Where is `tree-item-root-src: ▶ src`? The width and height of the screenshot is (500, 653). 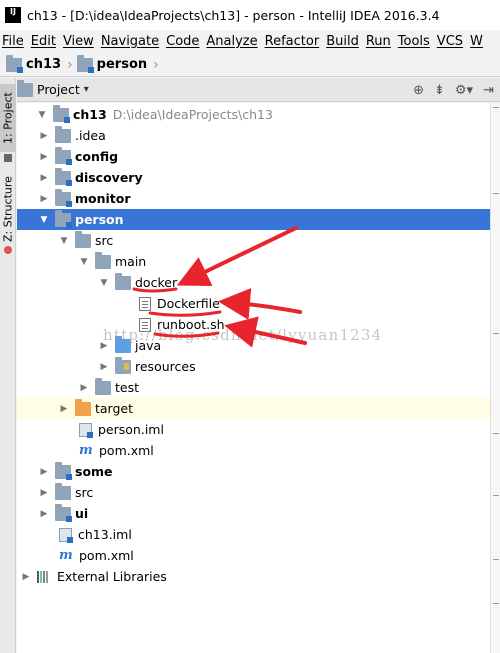
tree-item-root-src: ▶ src is located at coordinates (253, 492).